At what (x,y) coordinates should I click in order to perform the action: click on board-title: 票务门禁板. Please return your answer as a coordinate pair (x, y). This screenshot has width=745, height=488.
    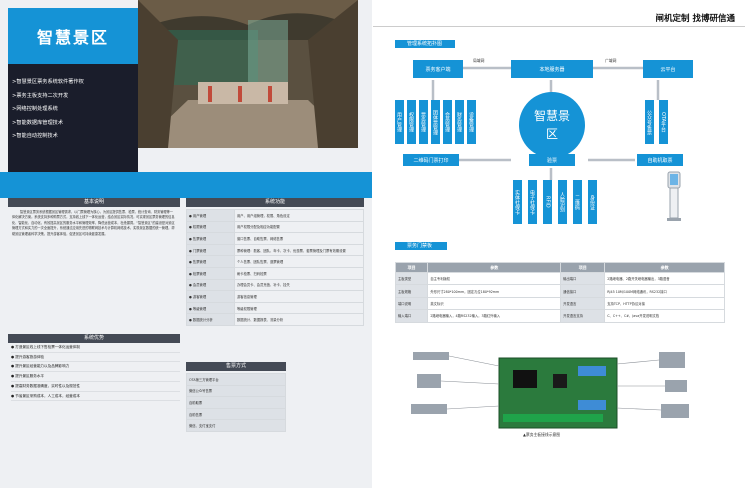
    Looking at the image, I should click on (421, 246).